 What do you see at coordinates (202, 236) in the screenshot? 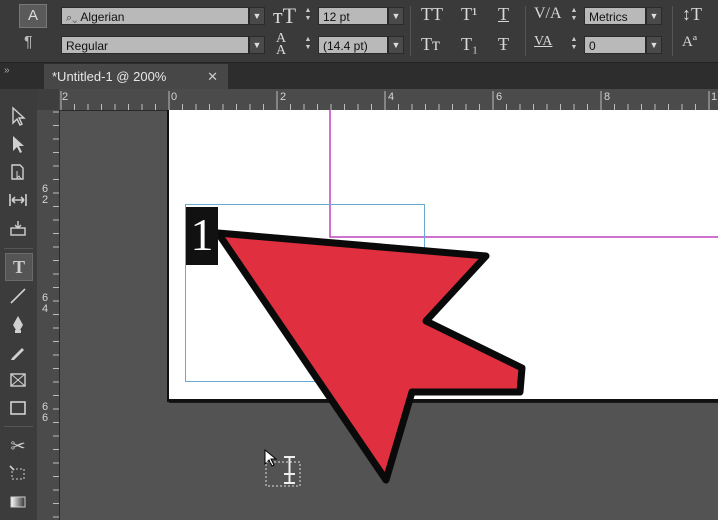
I see `step-number-badge: 1` at bounding box center [202, 236].